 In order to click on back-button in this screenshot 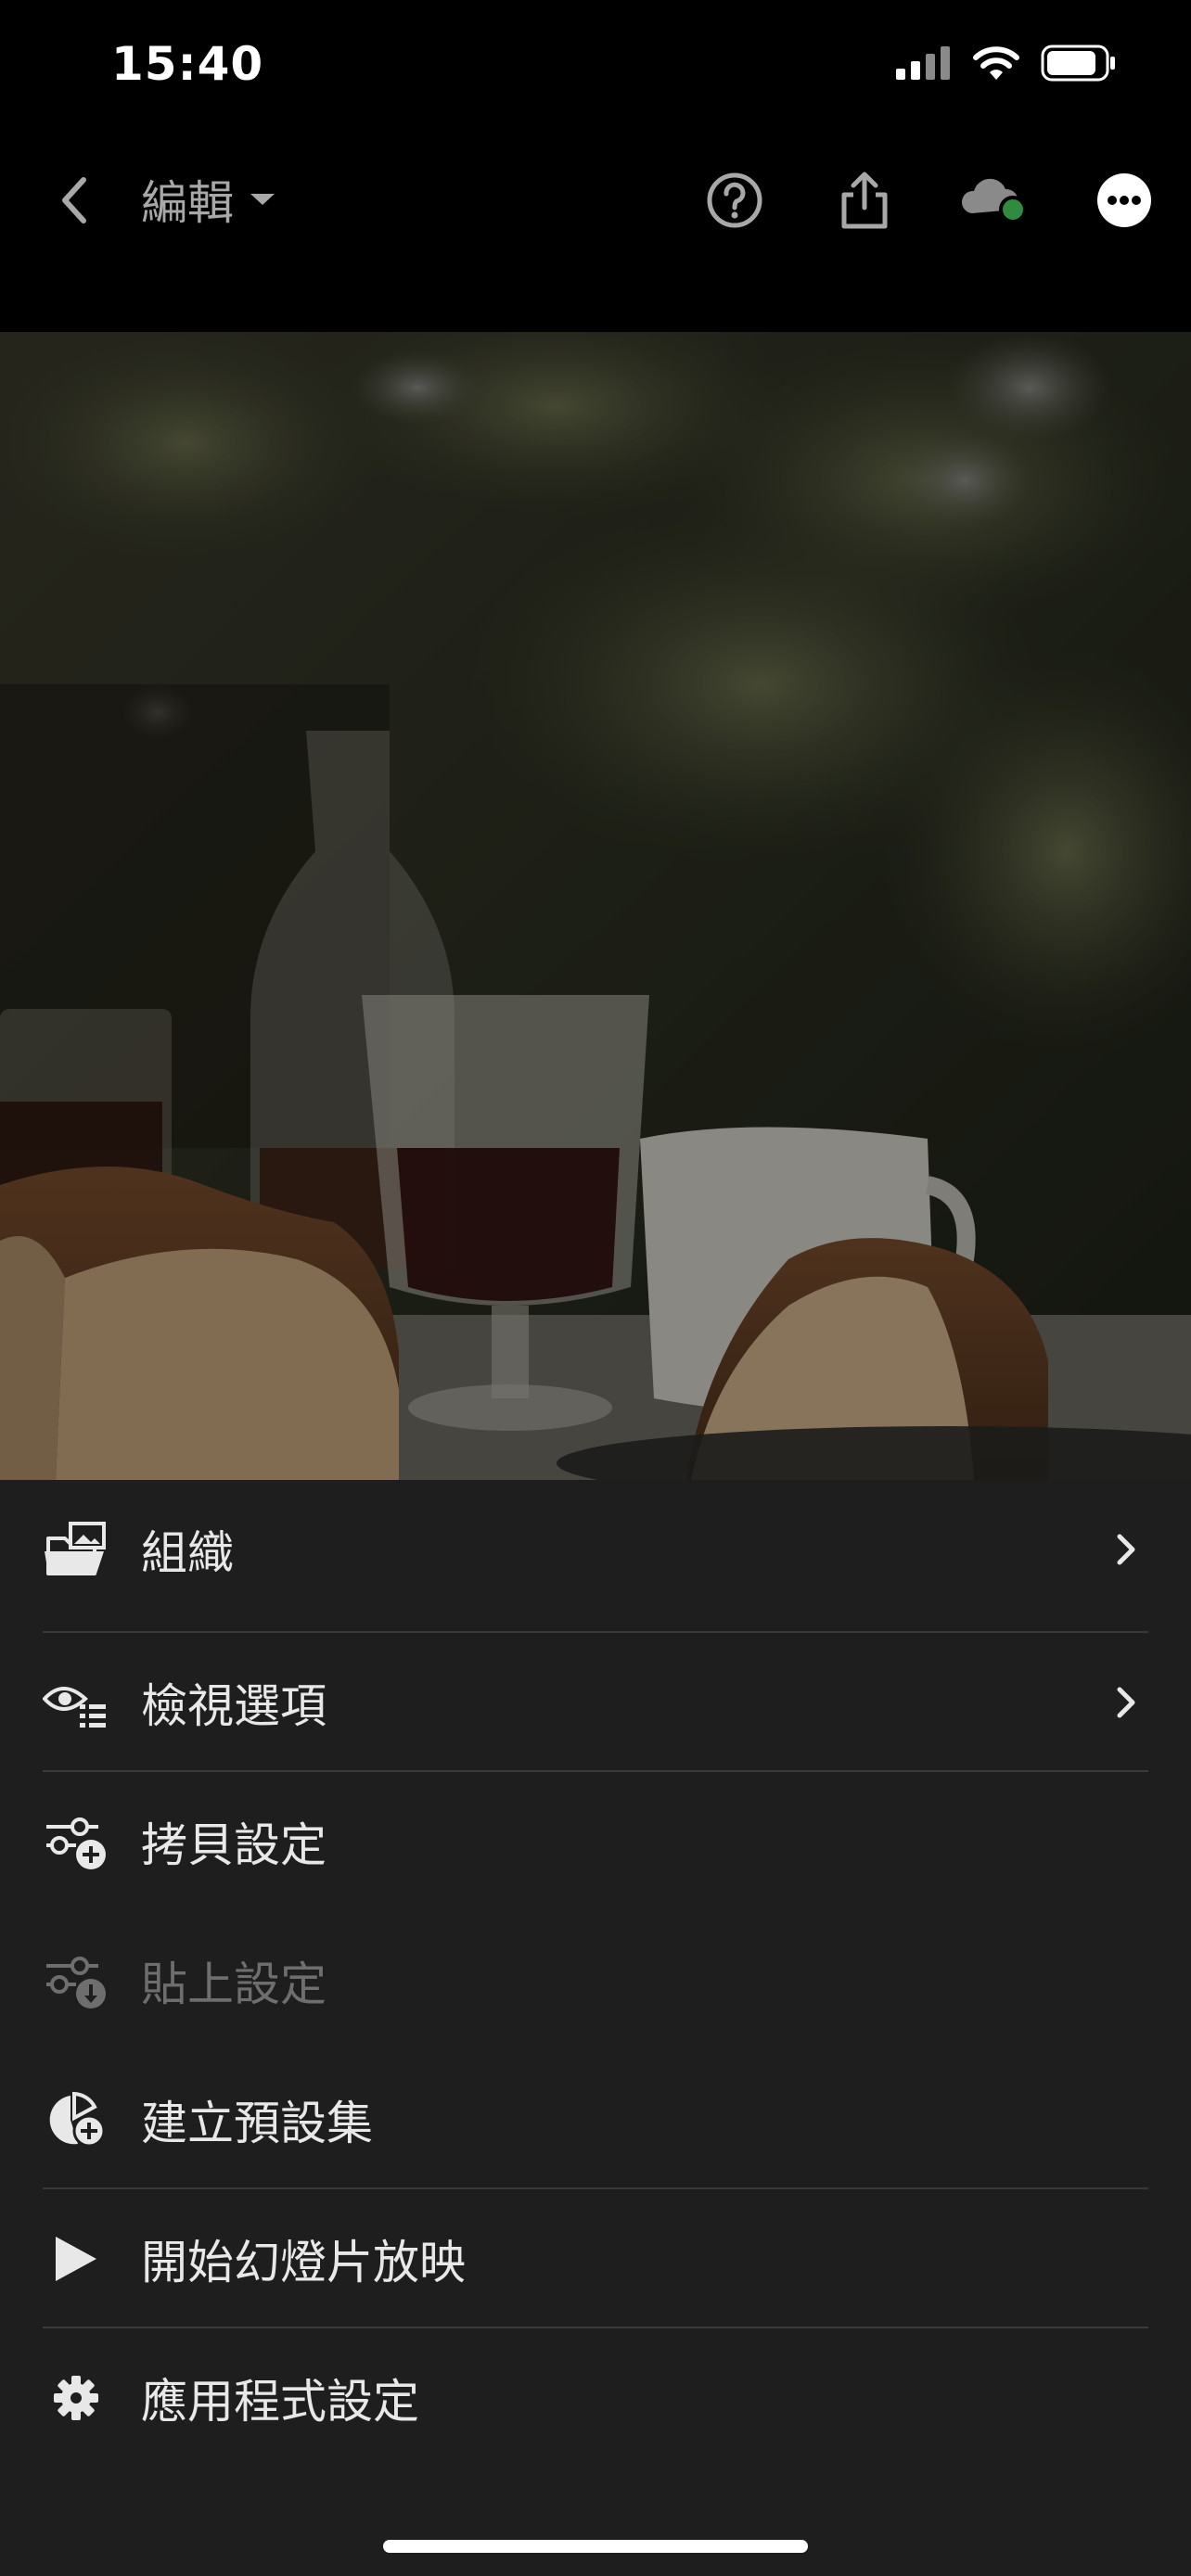, I will do `click(74, 200)`.